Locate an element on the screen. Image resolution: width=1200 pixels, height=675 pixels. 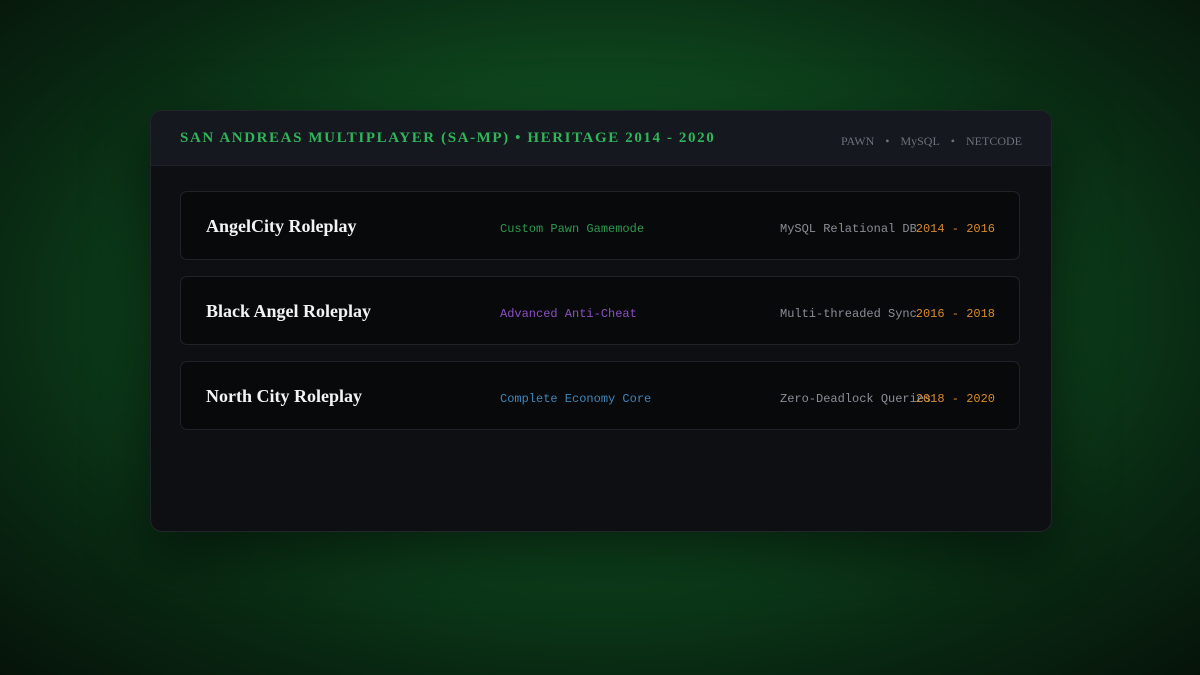
server-feature: Custom Pawn Gamemode is located at coordinates (572, 229).